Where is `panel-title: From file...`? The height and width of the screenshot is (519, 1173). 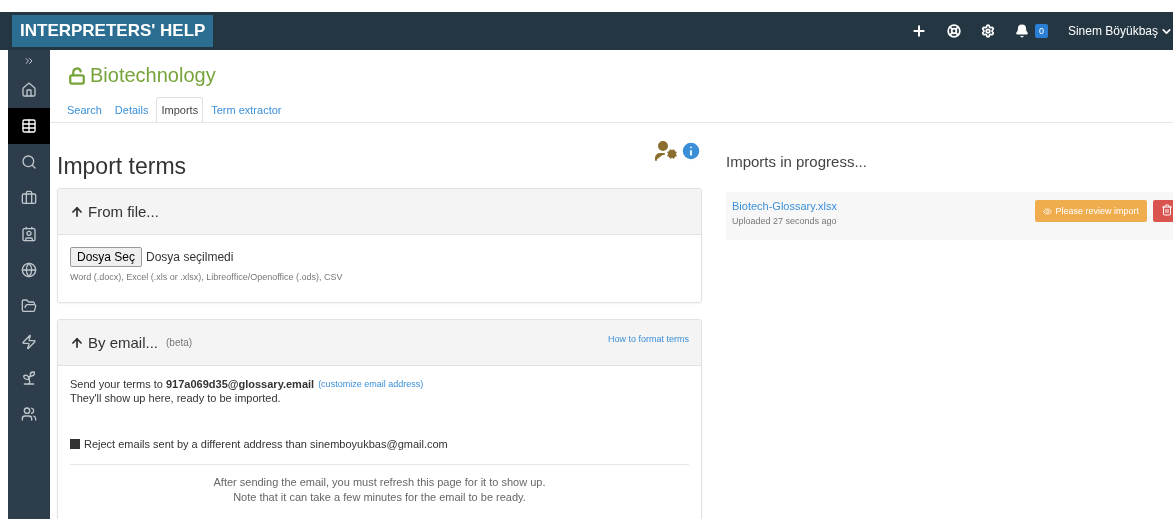
panel-title: From file... is located at coordinates (123, 211).